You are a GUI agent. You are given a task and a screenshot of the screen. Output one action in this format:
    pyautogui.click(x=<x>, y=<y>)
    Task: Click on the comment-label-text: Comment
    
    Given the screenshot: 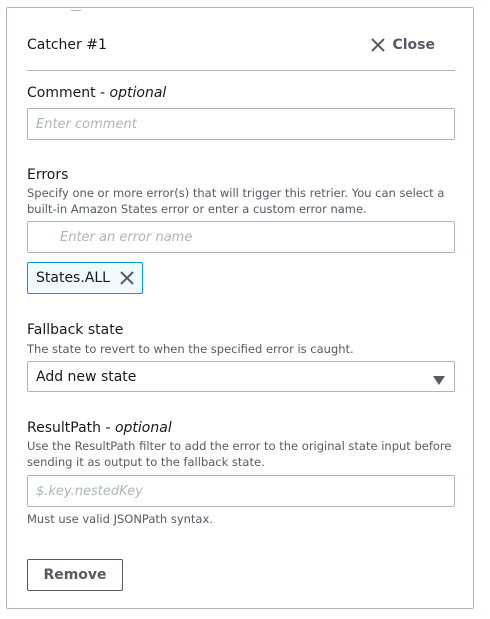 What is the action you would take?
    pyautogui.click(x=61, y=93)
    